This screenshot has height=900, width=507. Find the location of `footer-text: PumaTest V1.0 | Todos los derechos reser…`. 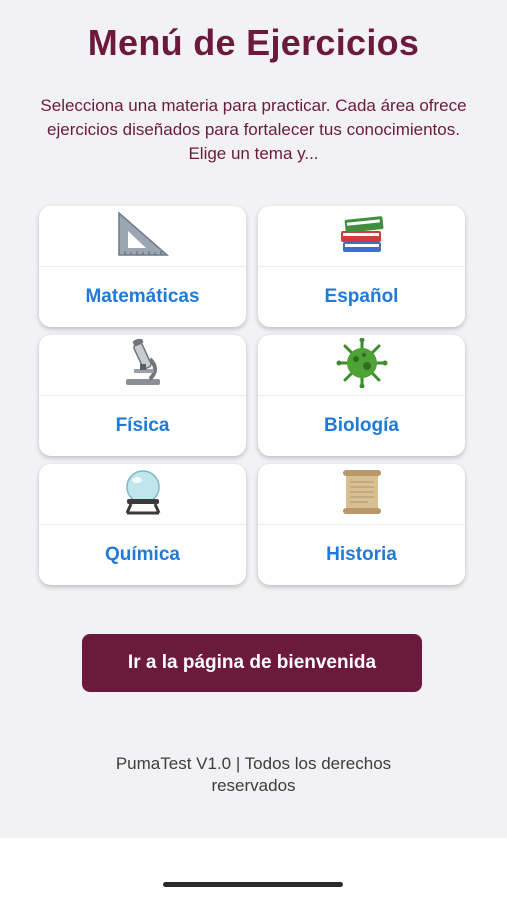

footer-text: PumaTest V1.0 | Todos los derechos reser… is located at coordinates (253, 774).